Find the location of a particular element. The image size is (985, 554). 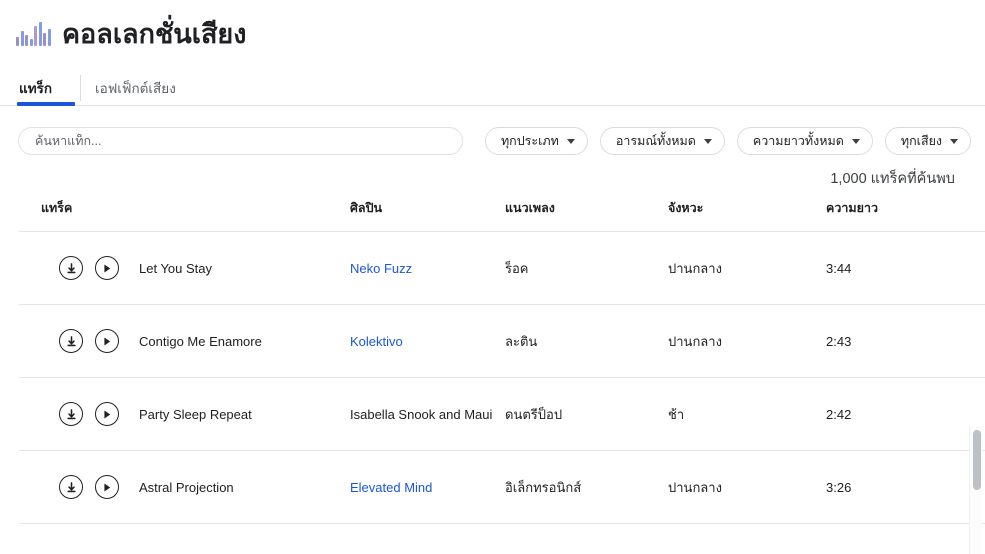

column-header-duration: ความยาว is located at coordinates (905, 215).